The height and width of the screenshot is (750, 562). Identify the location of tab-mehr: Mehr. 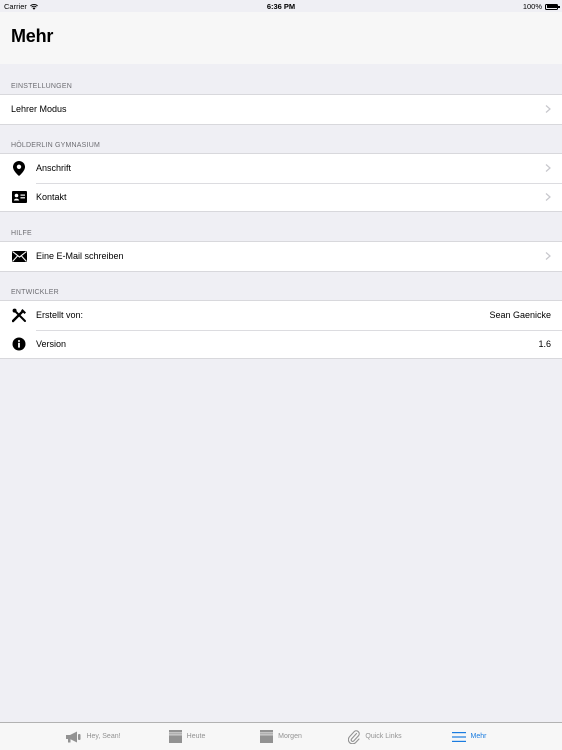
(469, 736).